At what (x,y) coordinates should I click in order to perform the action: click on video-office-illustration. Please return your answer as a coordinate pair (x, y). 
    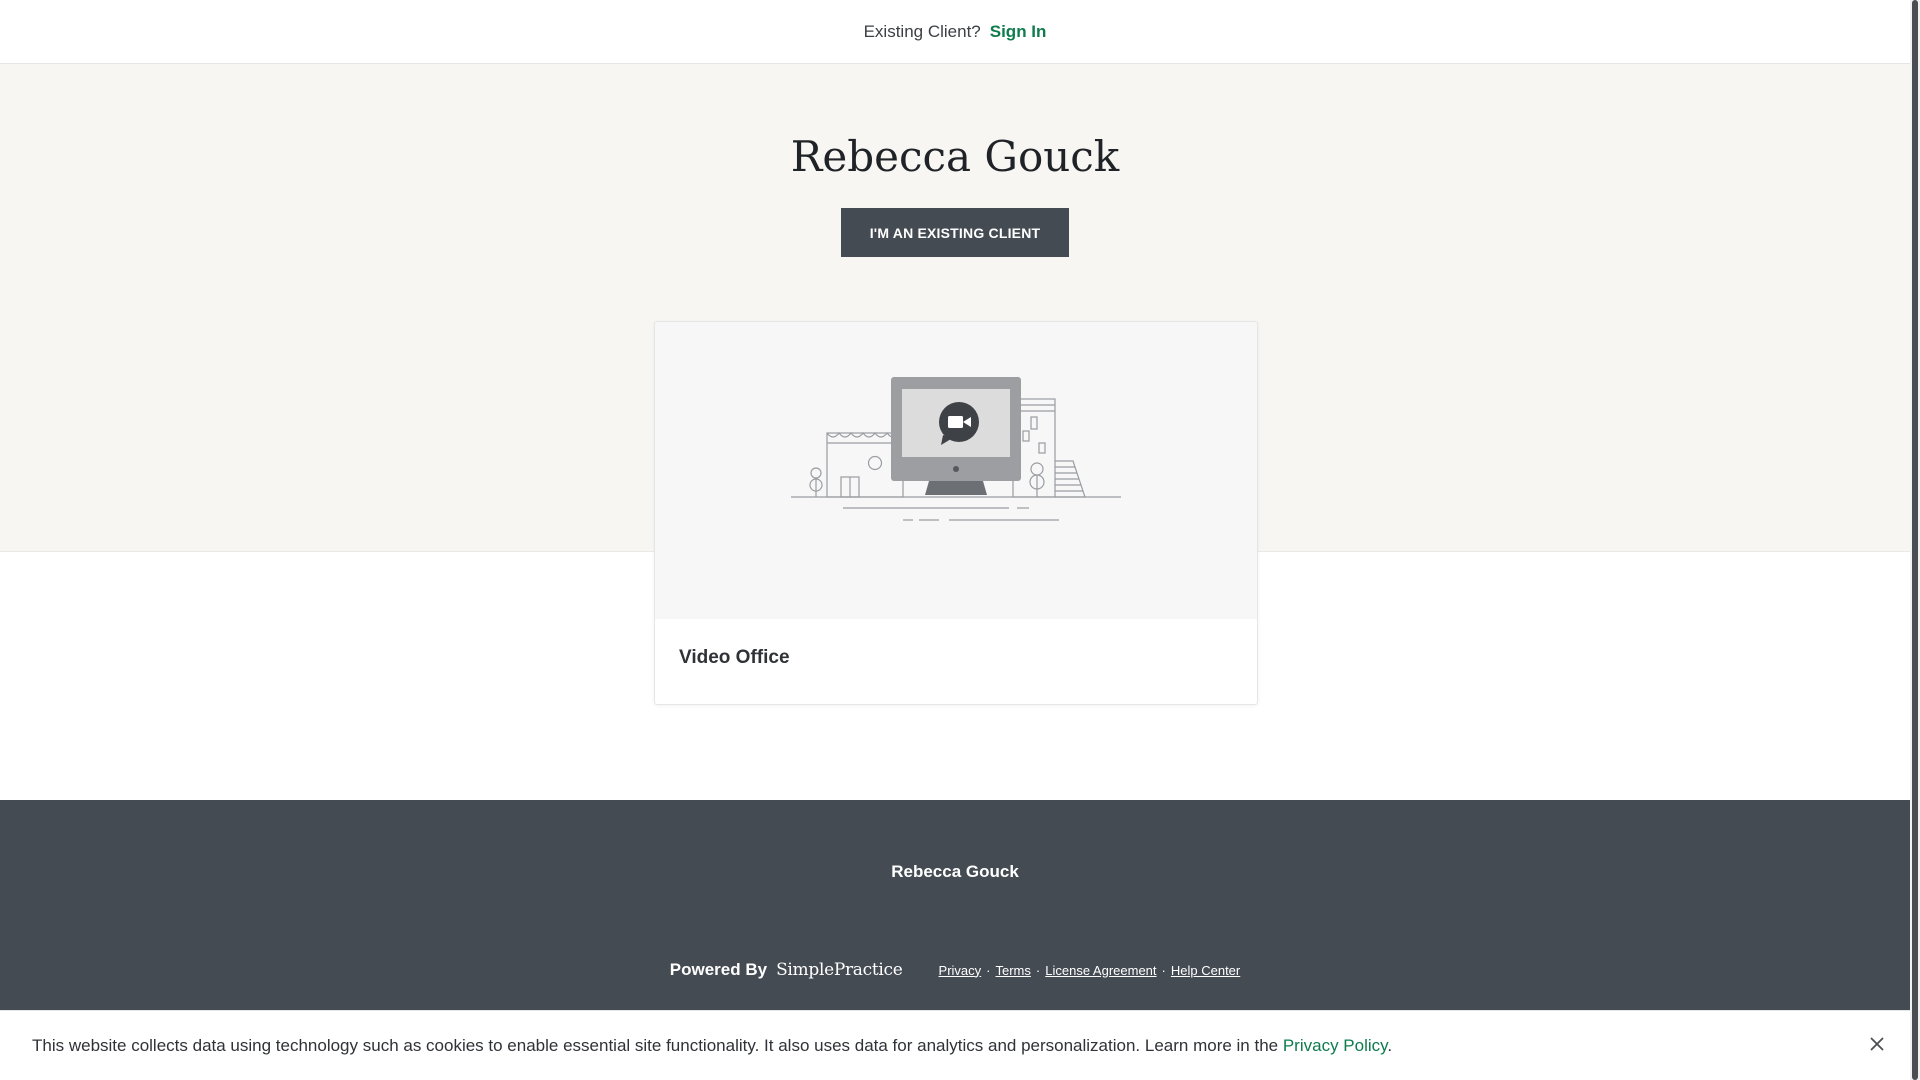
    Looking at the image, I should click on (956, 449).